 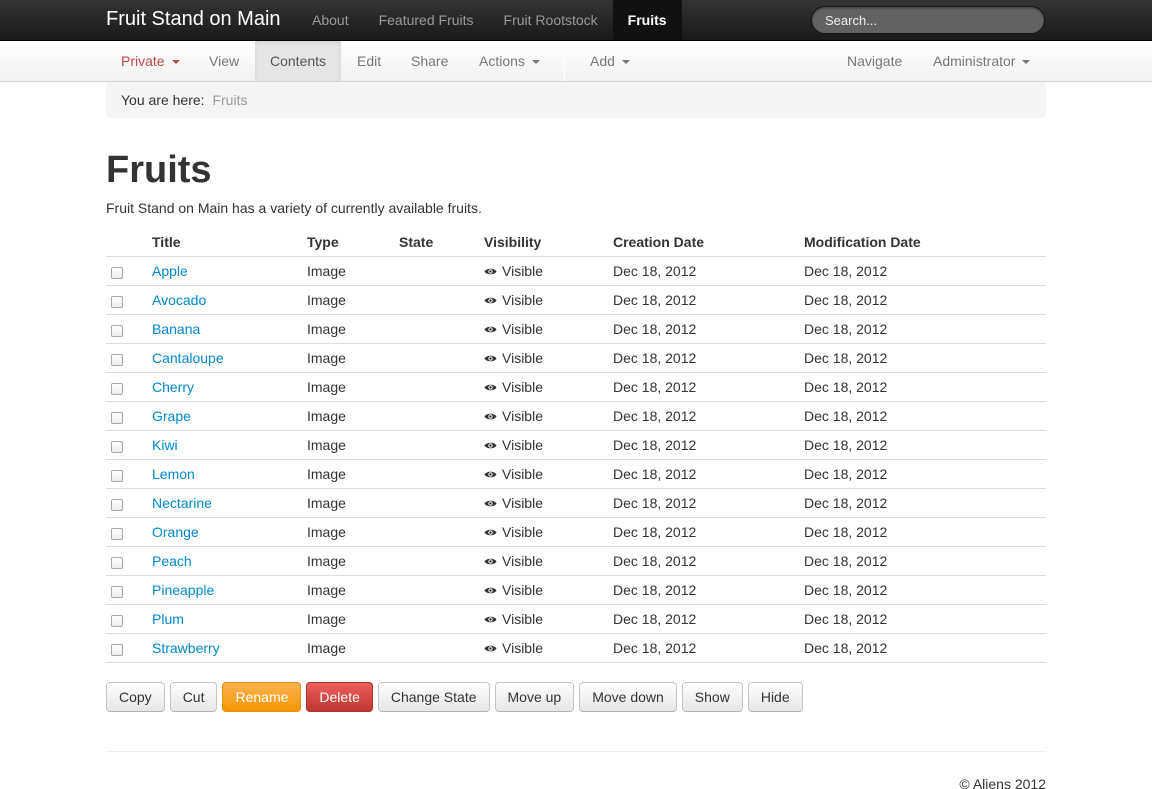 I want to click on row-title-link: Kiwi, so click(x=165, y=445).